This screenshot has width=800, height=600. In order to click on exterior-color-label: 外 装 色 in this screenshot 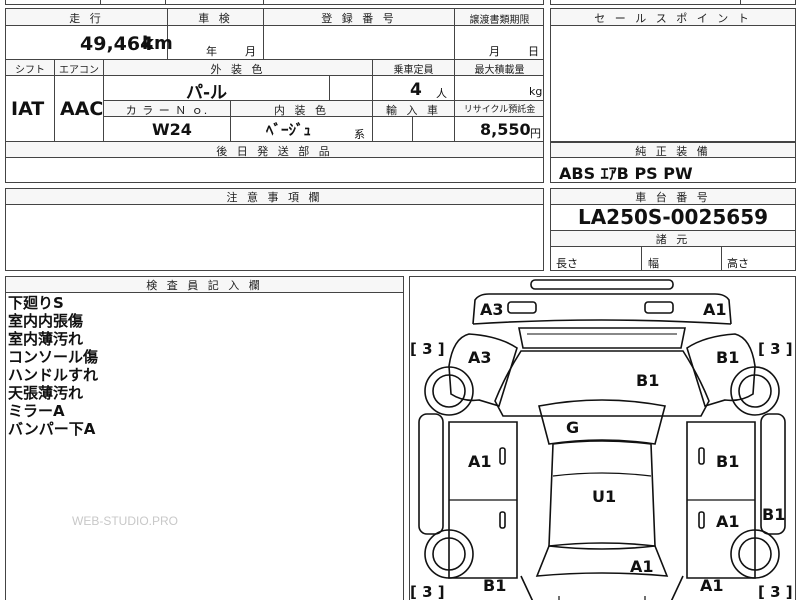, I will do `click(238, 69)`.